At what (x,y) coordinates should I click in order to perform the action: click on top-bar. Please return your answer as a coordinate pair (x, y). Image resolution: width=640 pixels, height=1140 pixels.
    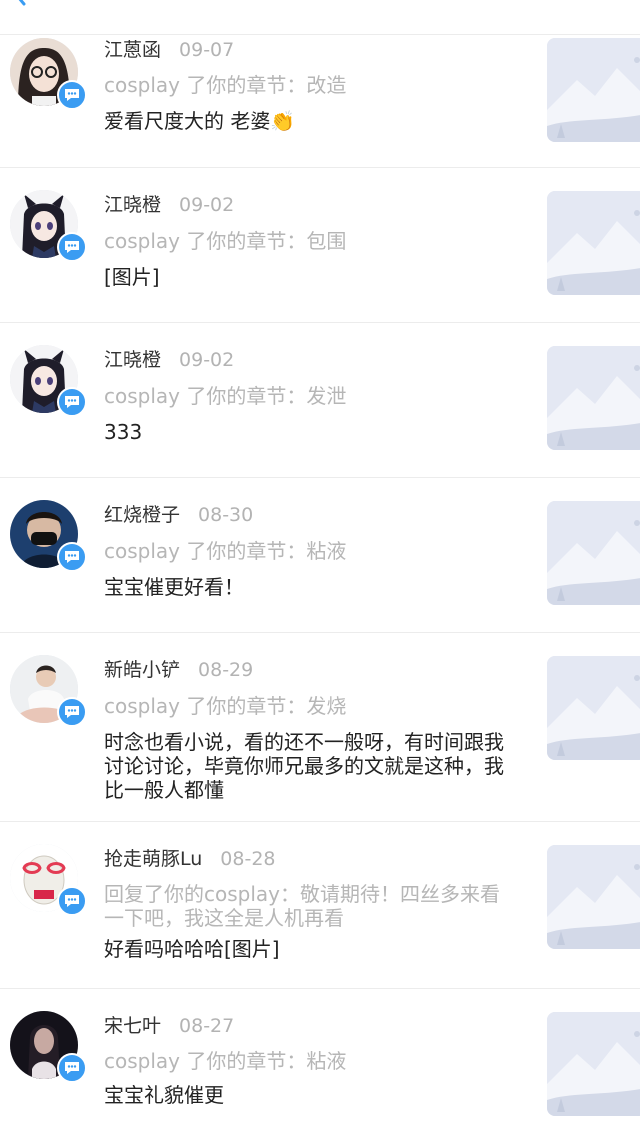
    Looking at the image, I should click on (320, 17).